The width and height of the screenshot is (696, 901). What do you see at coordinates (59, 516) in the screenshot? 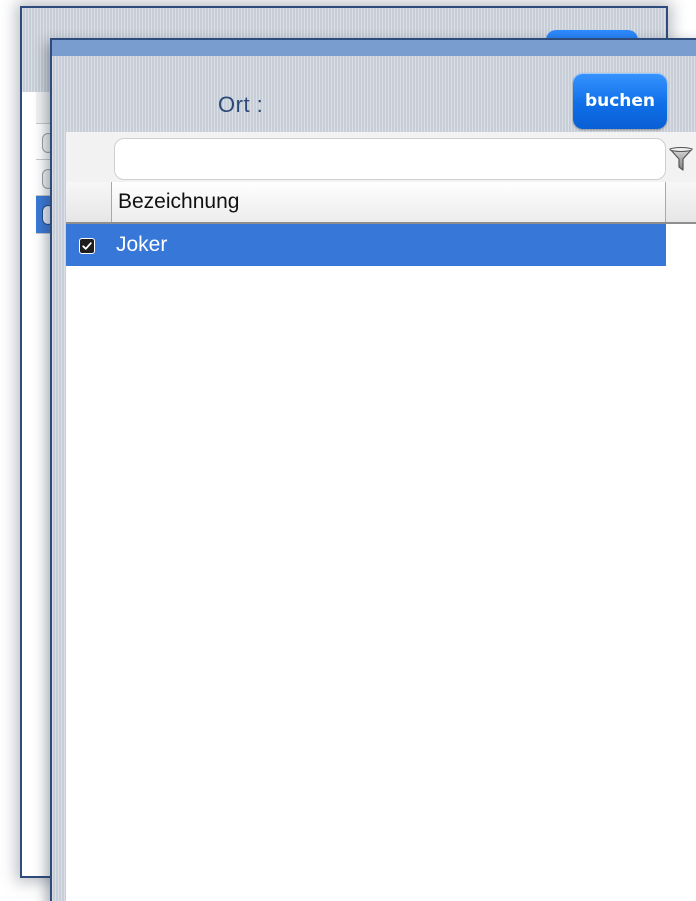
I see `grid-left-margin` at bounding box center [59, 516].